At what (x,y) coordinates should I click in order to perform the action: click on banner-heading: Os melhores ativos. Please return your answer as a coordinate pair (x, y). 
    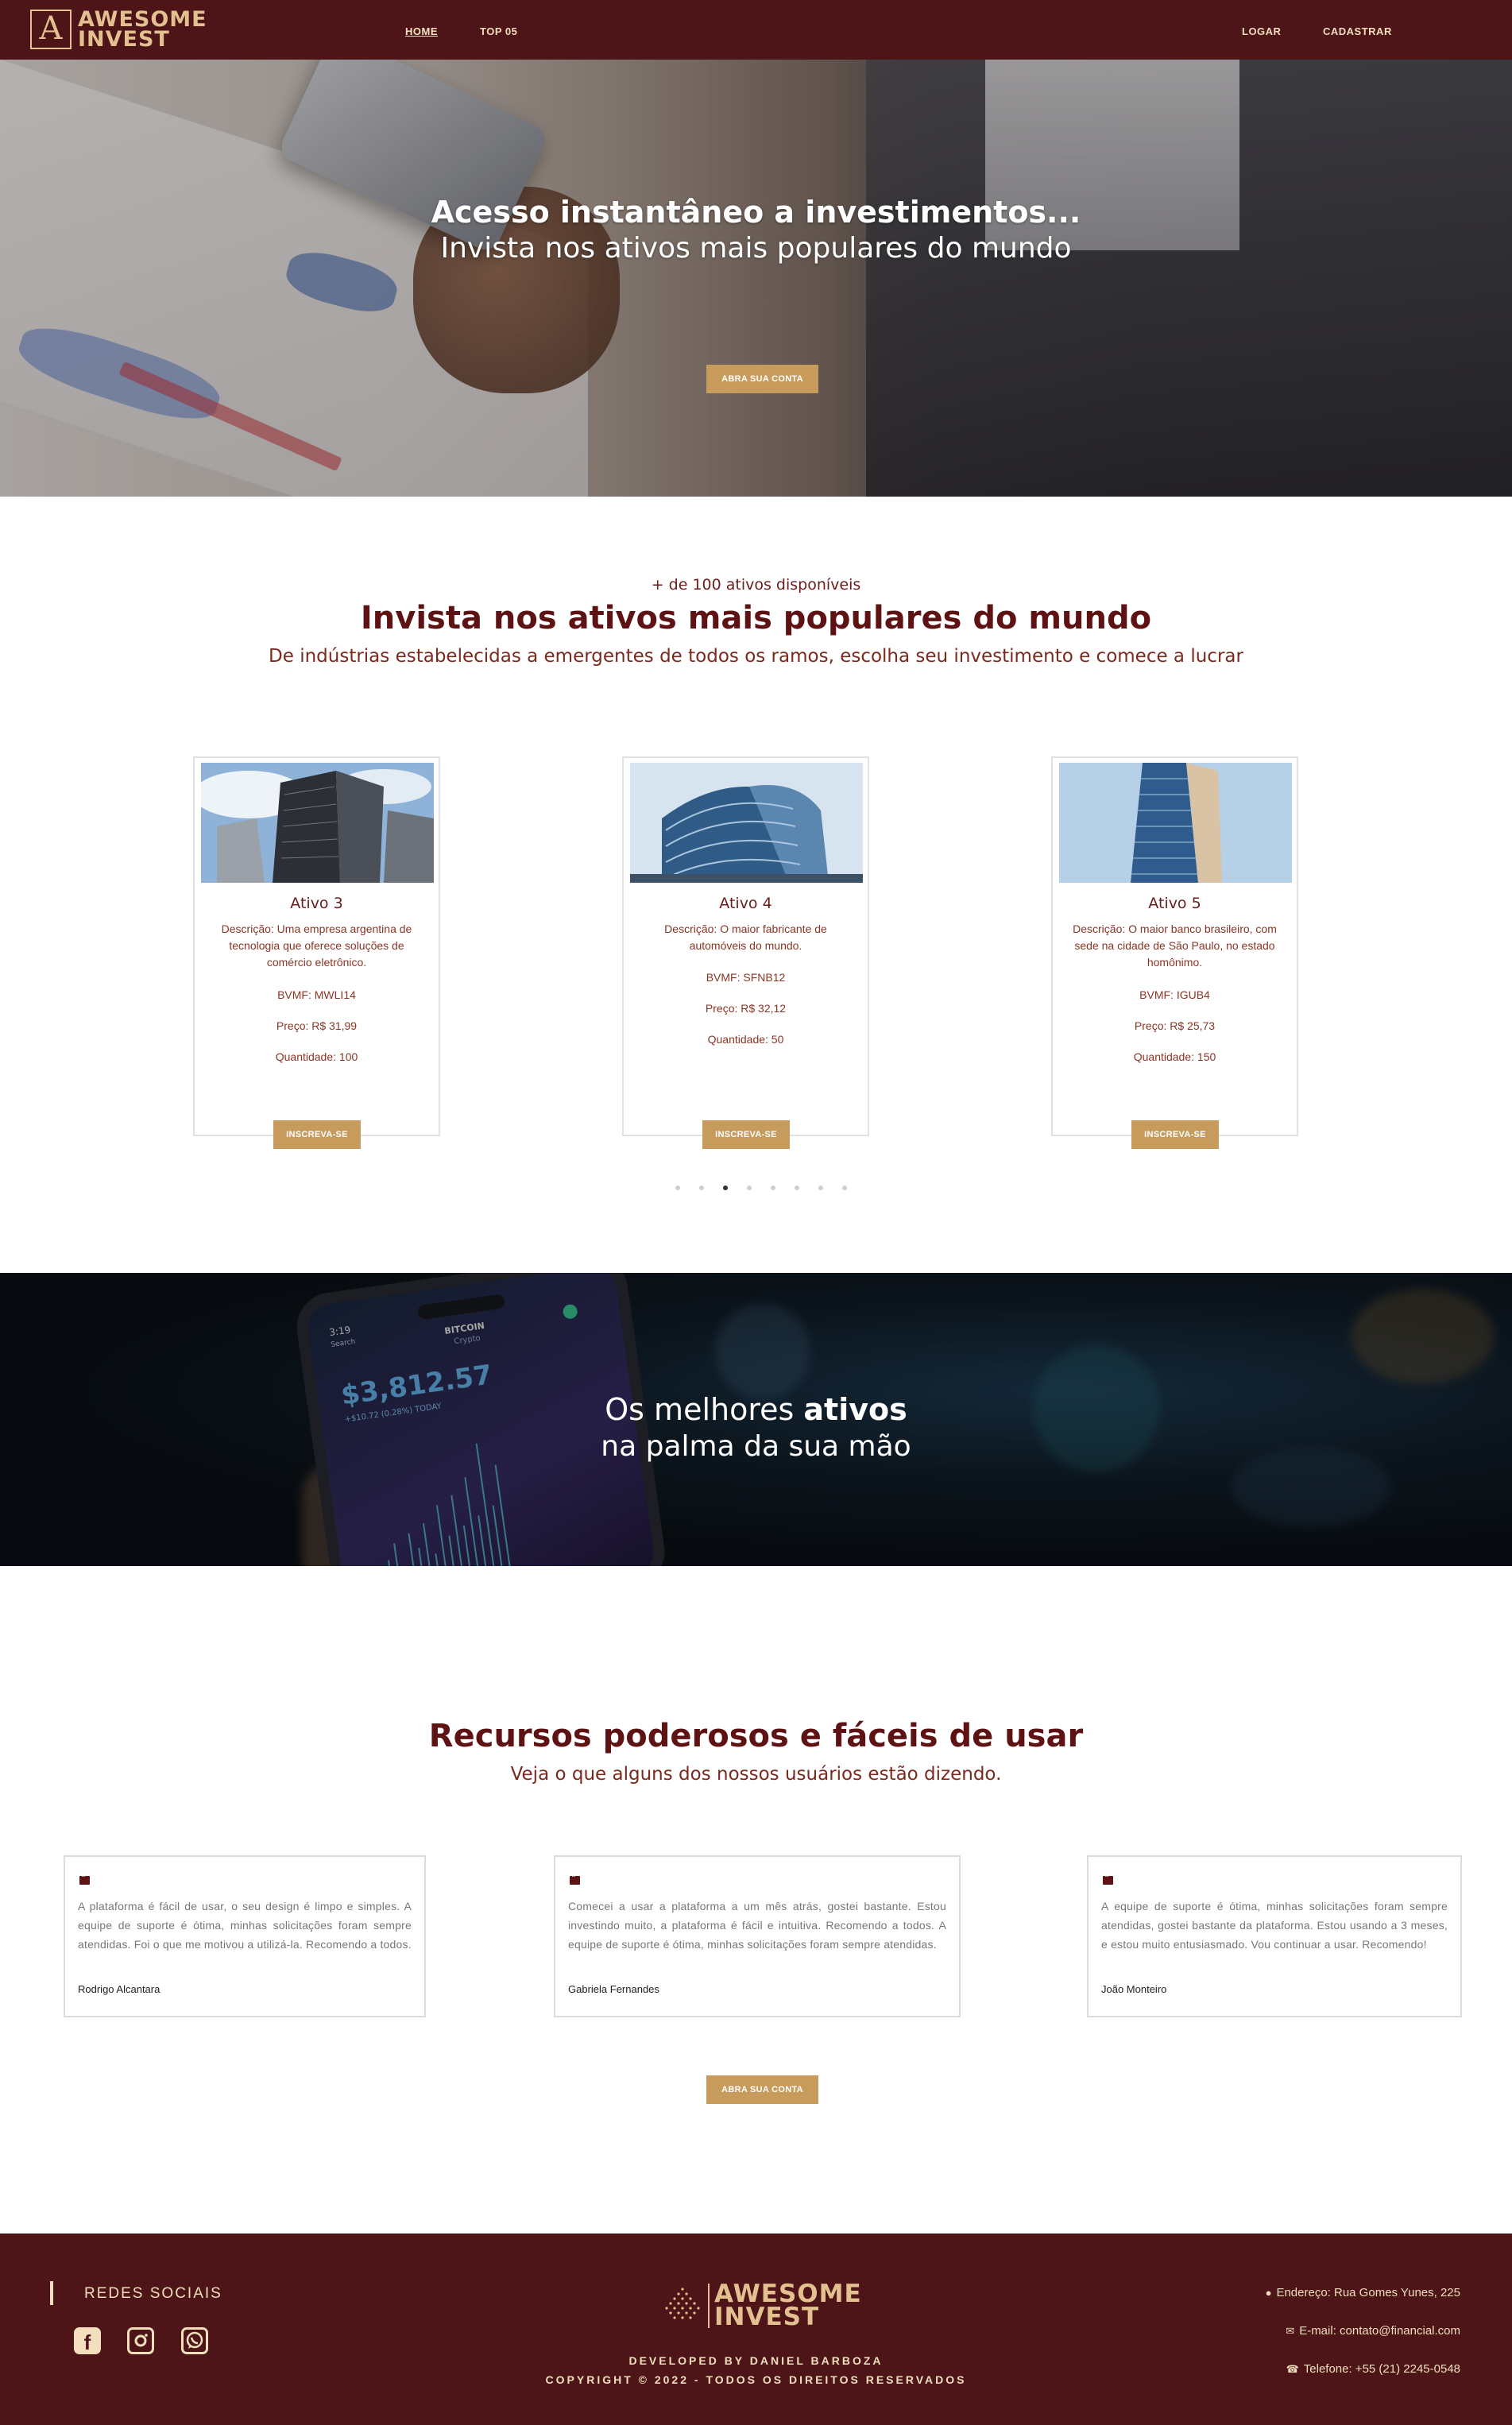
    Looking at the image, I should click on (756, 1409).